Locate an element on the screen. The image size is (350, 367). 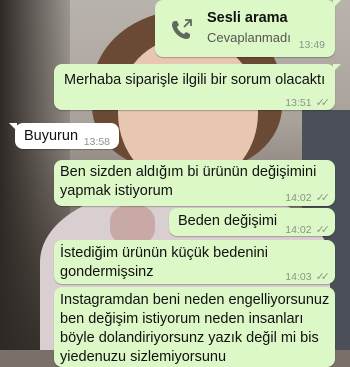
call-status: Cevaplanmadı is located at coordinates (249, 37).